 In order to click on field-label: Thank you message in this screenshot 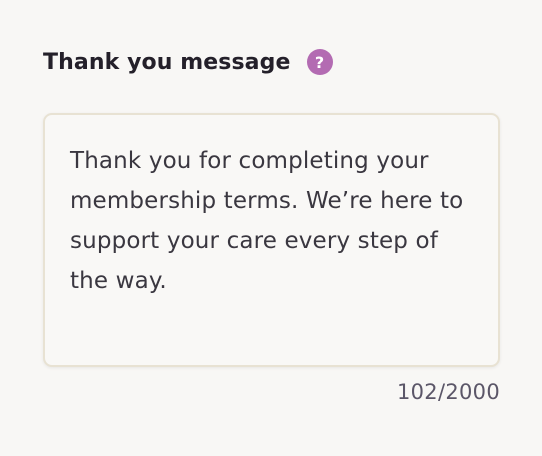, I will do `click(167, 62)`.